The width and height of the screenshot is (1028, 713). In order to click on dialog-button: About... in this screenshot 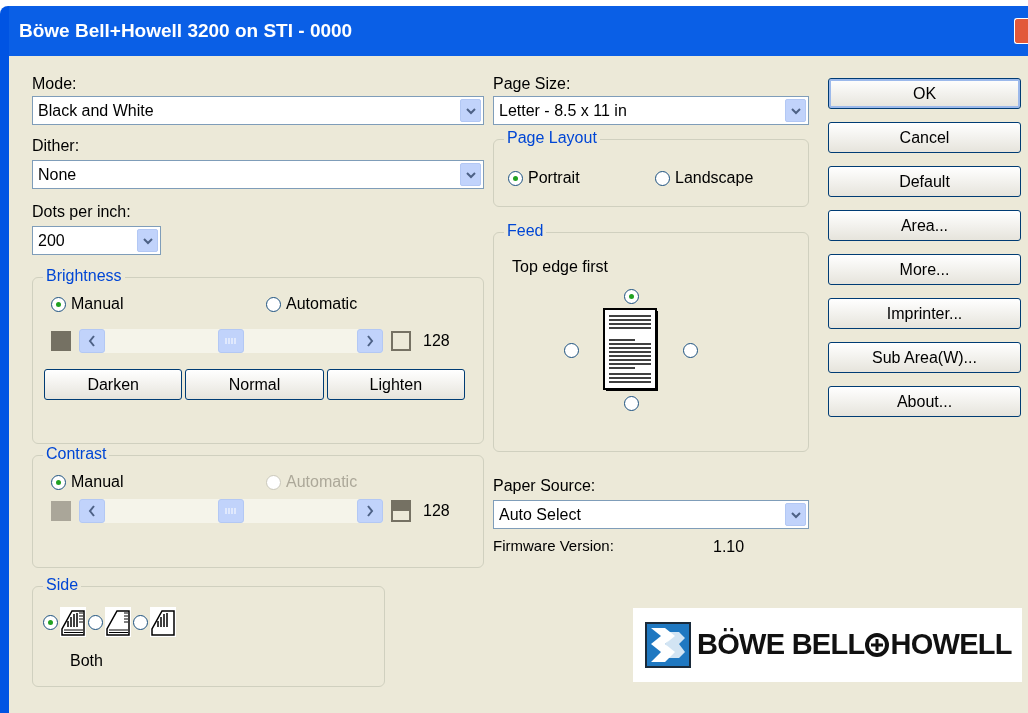, I will do `click(924, 401)`.